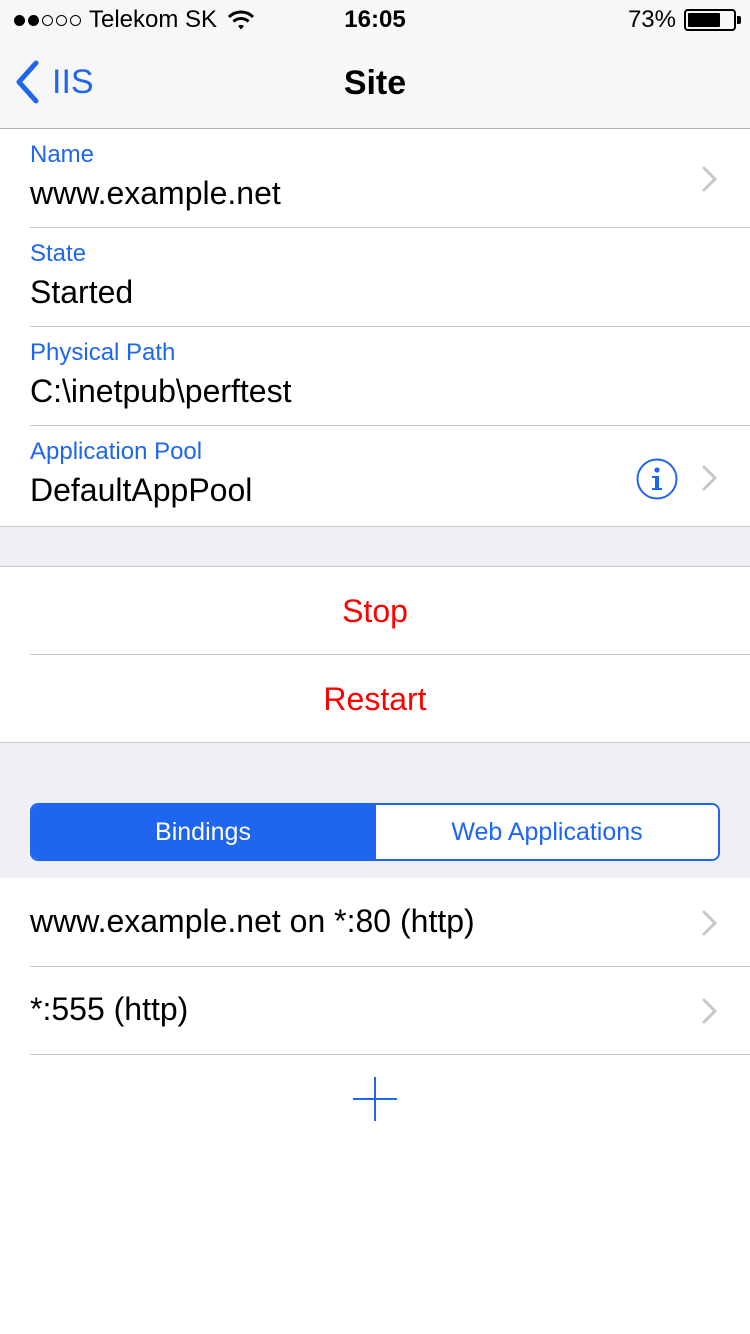 The image size is (750, 1334). Describe the element at coordinates (109, 1009) in the screenshot. I see `binding-label: *:555 (http)` at that location.